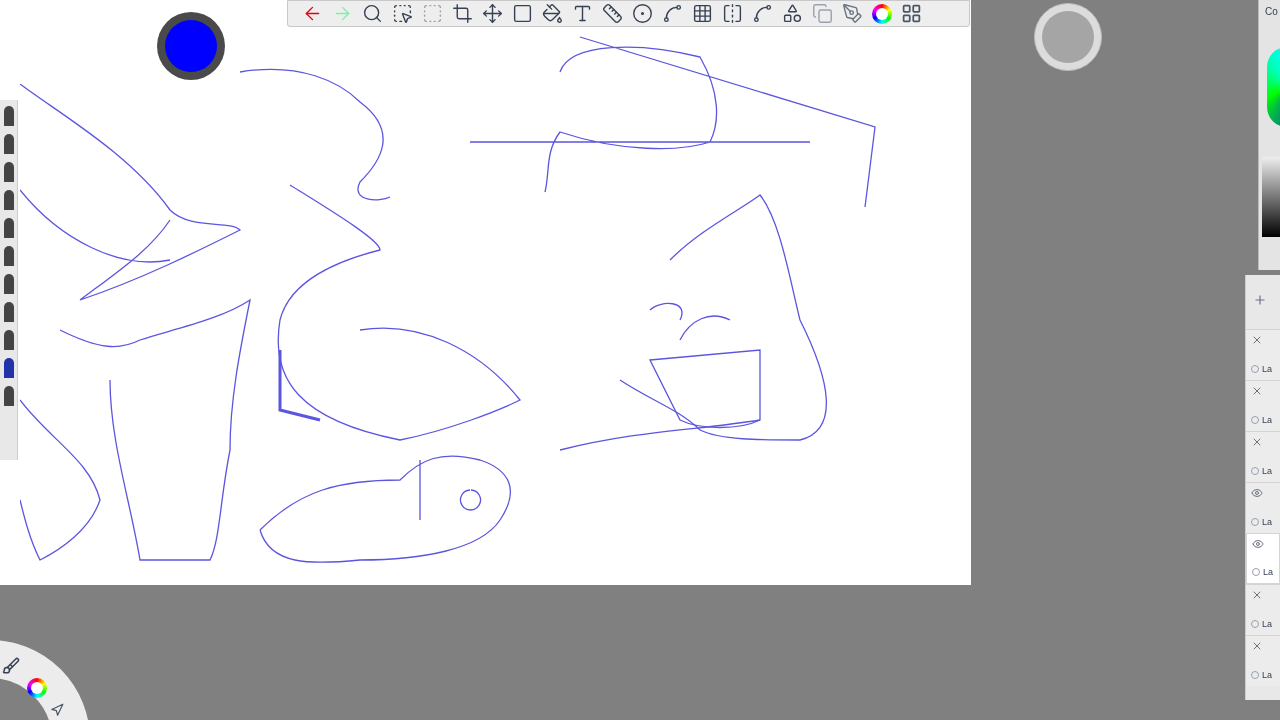 This screenshot has height=720, width=1280. Describe the element at coordinates (1271, 12) in the screenshot. I see `panel-title: Co` at that location.